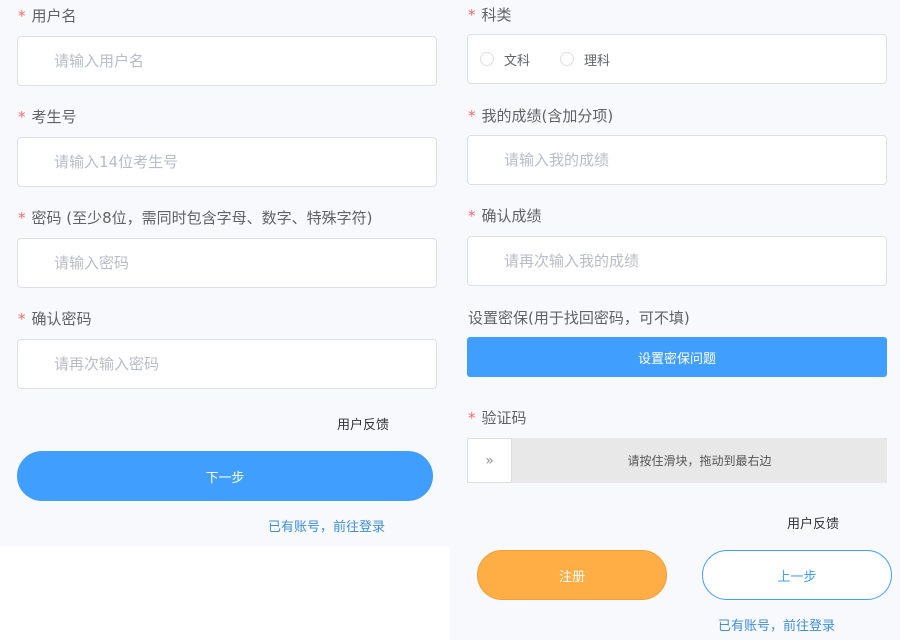 The image size is (900, 640). What do you see at coordinates (797, 575) in the screenshot?
I see `prev-step-button: 上一步` at bounding box center [797, 575].